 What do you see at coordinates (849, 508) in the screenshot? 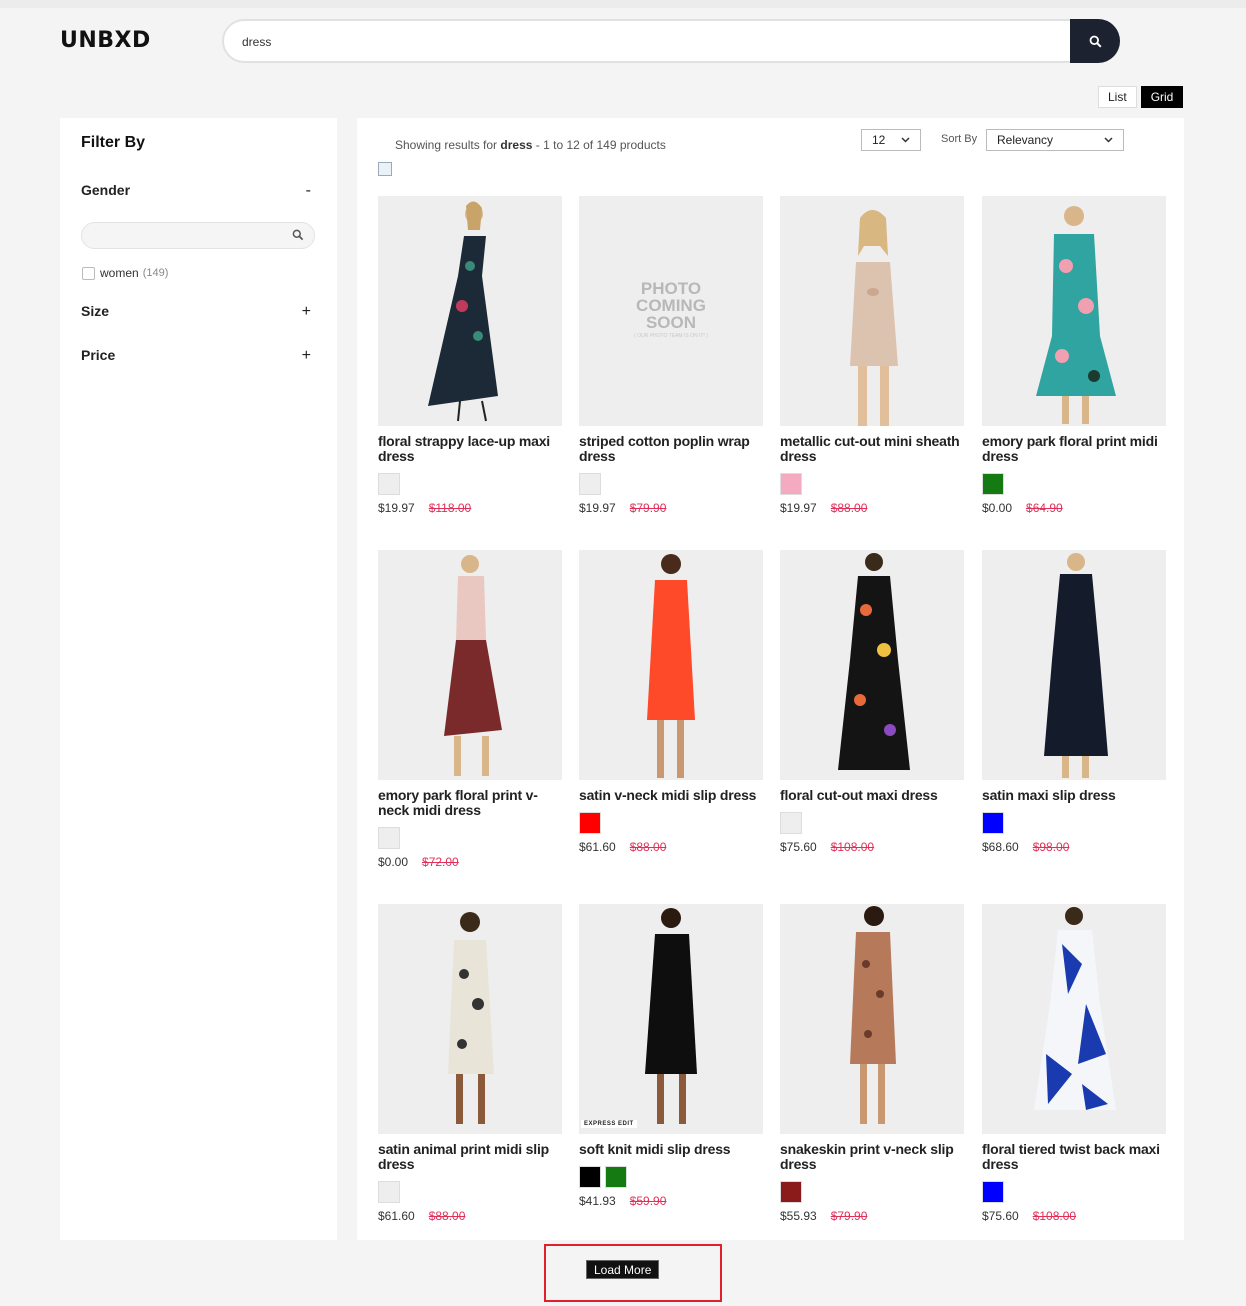
I see `original-price: $88.00` at bounding box center [849, 508].